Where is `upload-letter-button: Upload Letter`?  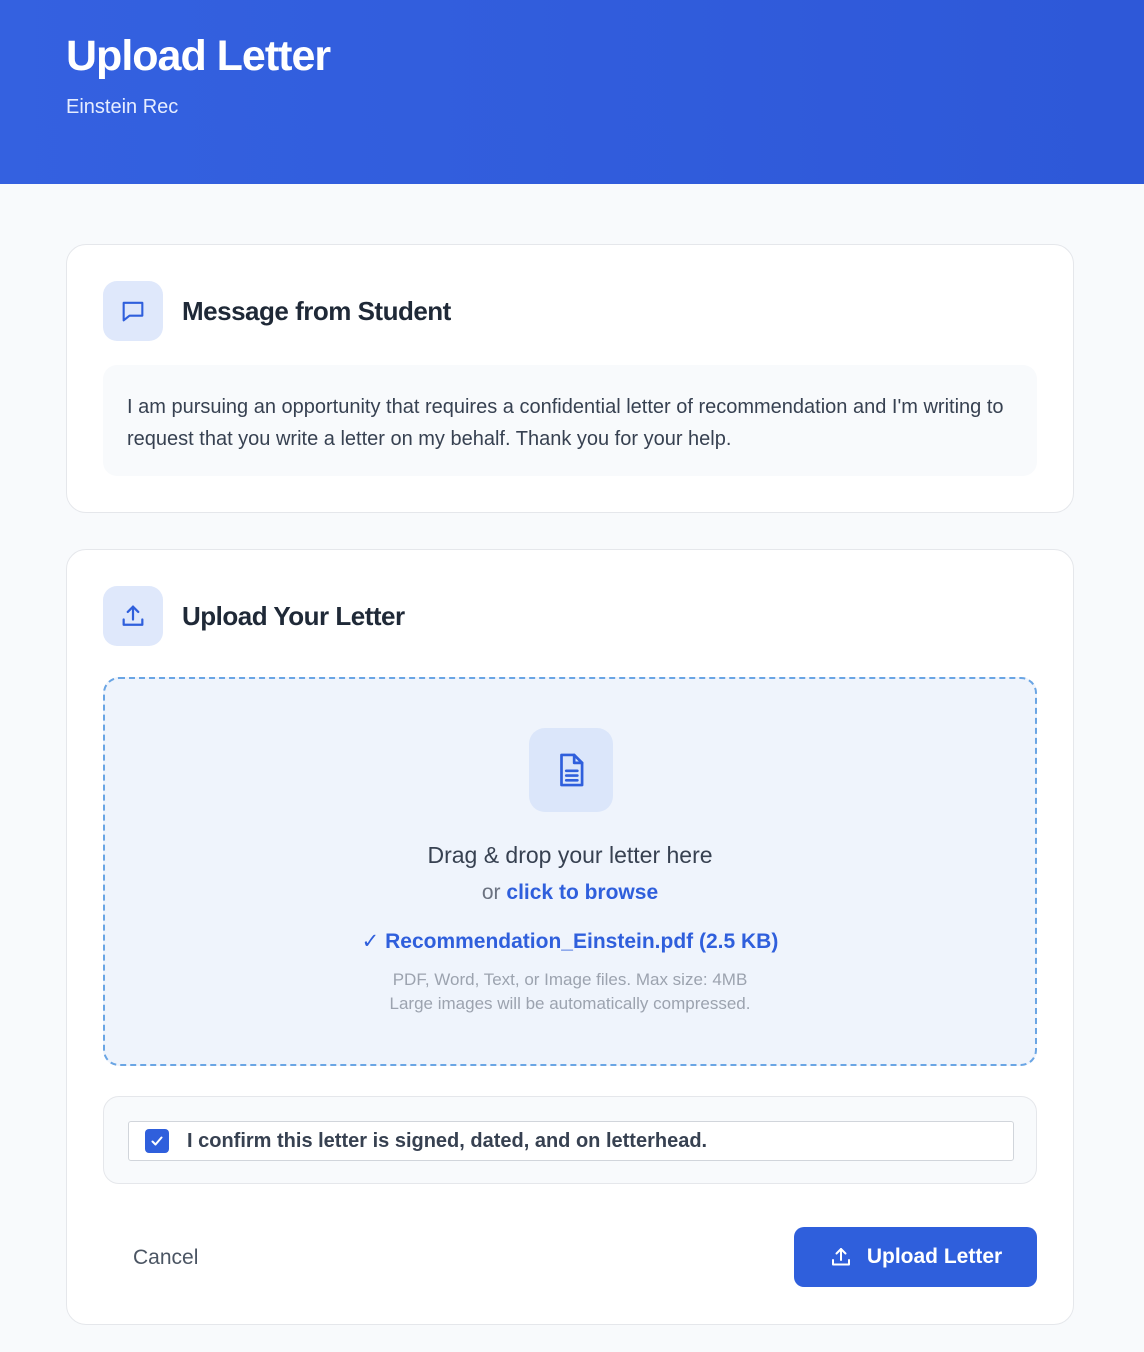 upload-letter-button: Upload Letter is located at coordinates (915, 1257).